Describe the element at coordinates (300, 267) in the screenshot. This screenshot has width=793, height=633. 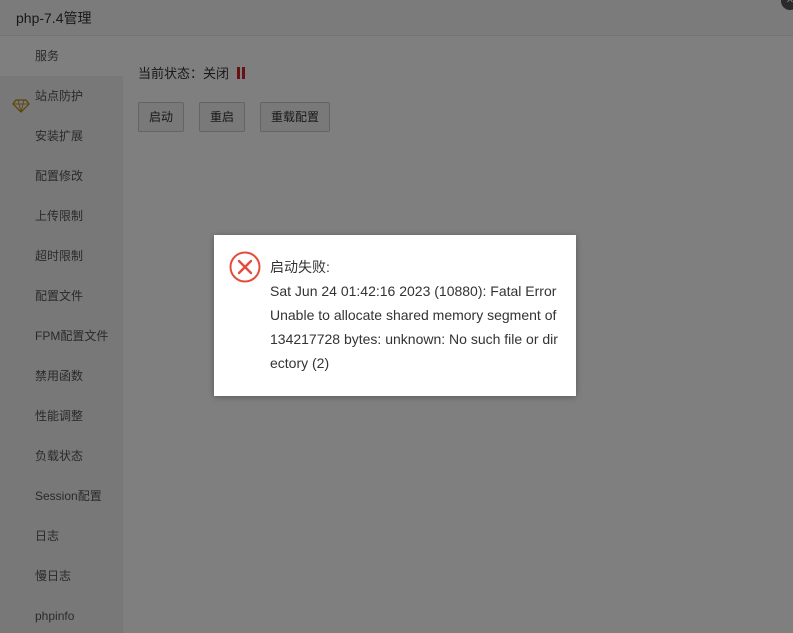
I see `error-heading: 启动失败:` at that location.